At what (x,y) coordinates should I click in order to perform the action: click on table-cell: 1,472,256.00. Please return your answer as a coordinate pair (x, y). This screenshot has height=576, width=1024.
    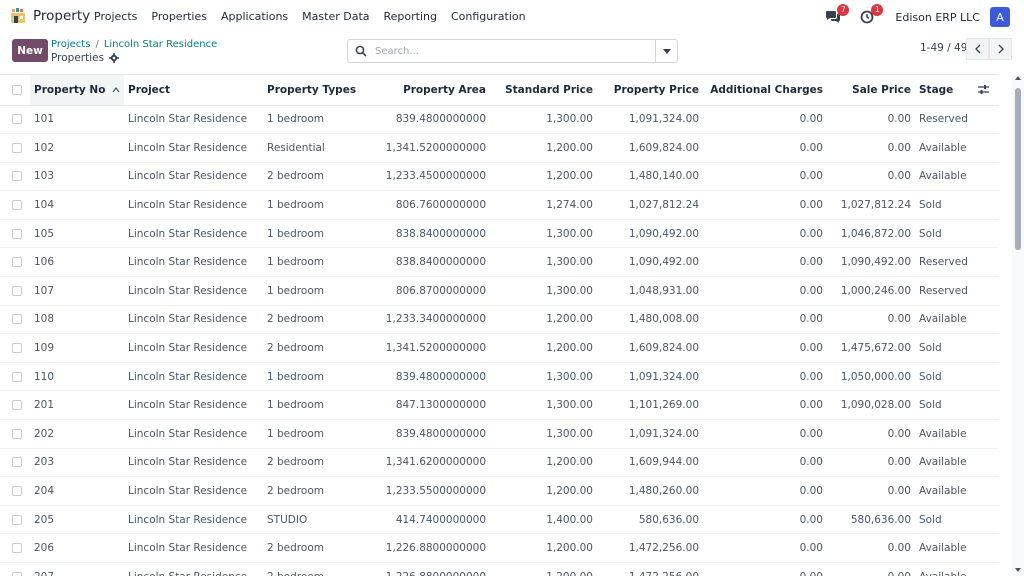
    Looking at the image, I should click on (650, 548).